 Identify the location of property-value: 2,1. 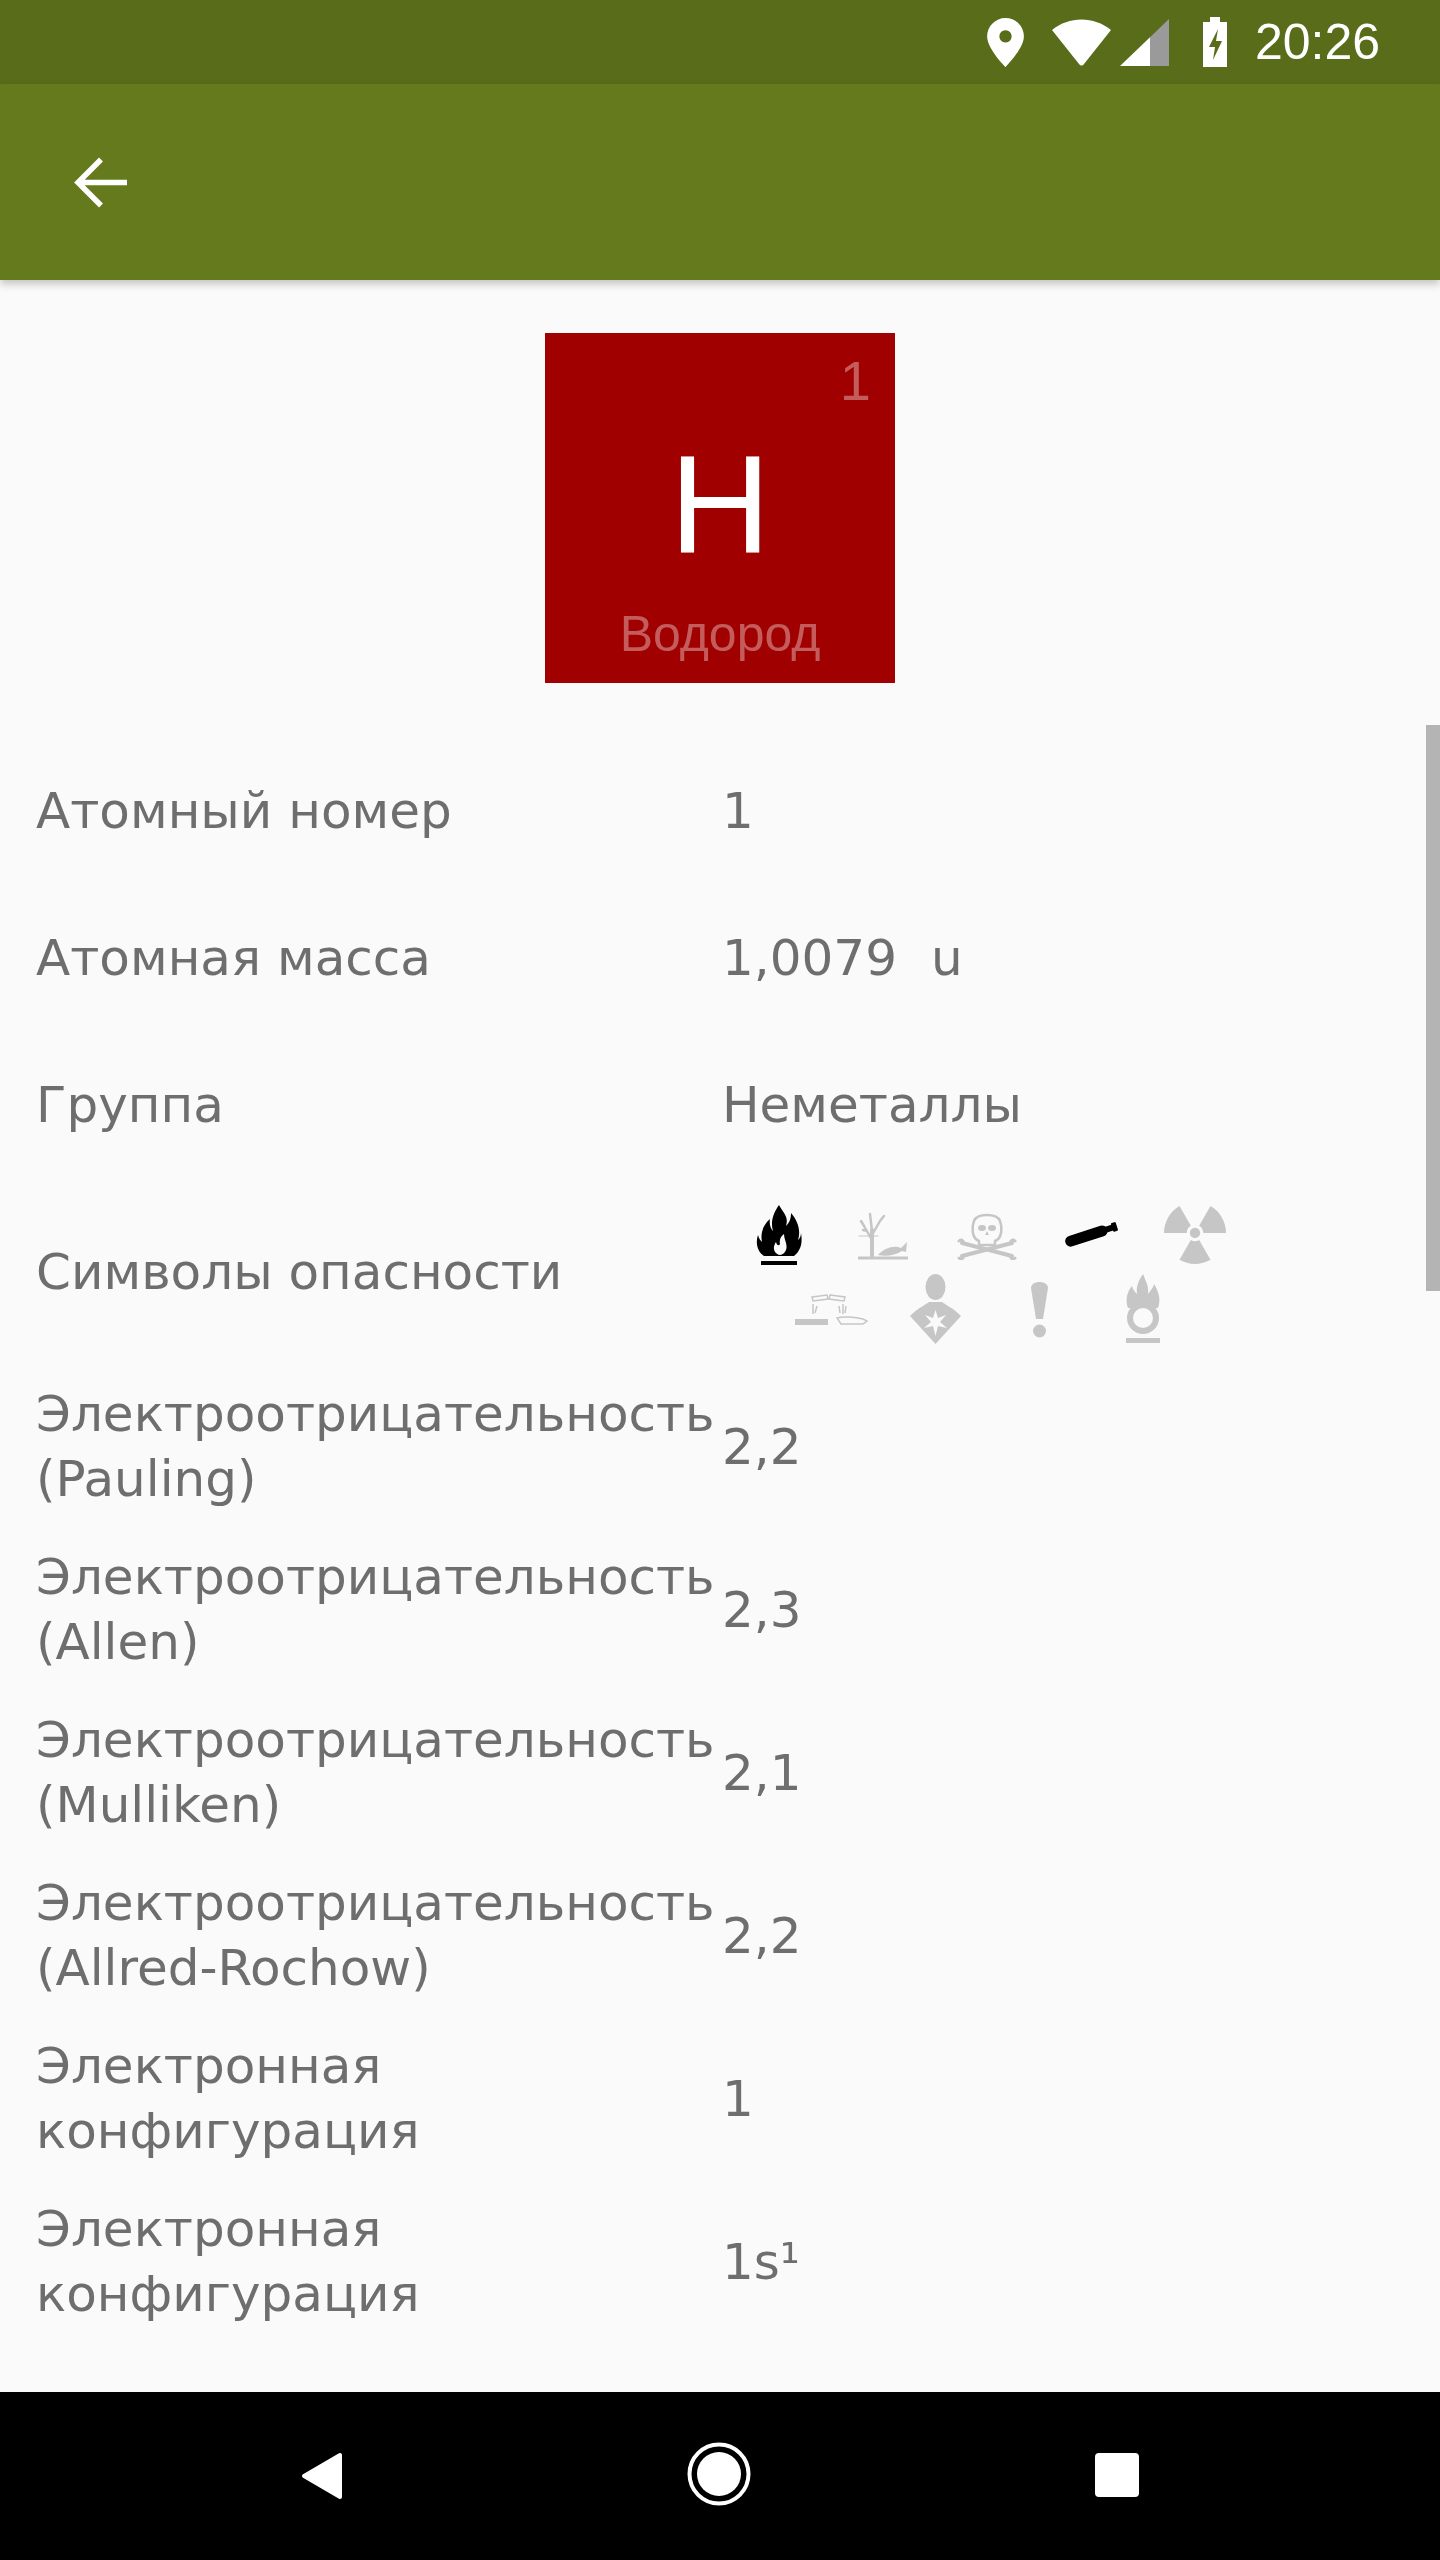
(762, 1773).